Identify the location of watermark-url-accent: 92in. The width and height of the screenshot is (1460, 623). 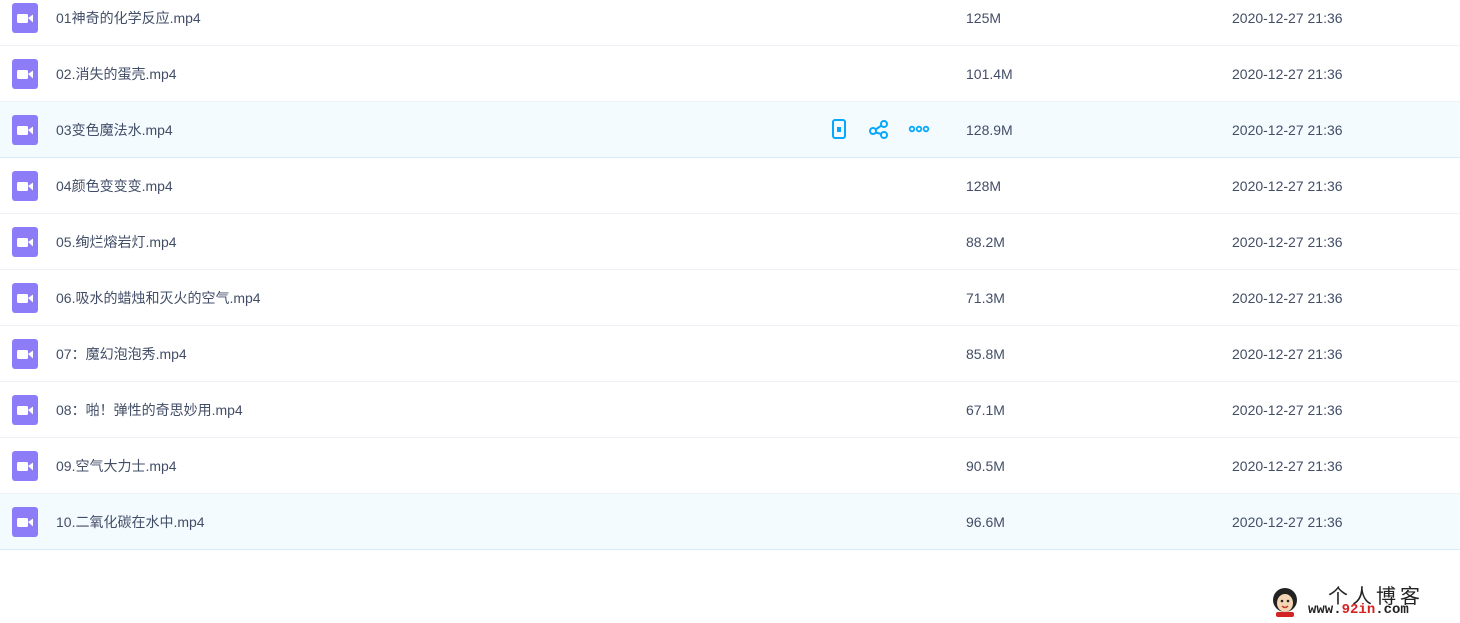
(1358, 610).